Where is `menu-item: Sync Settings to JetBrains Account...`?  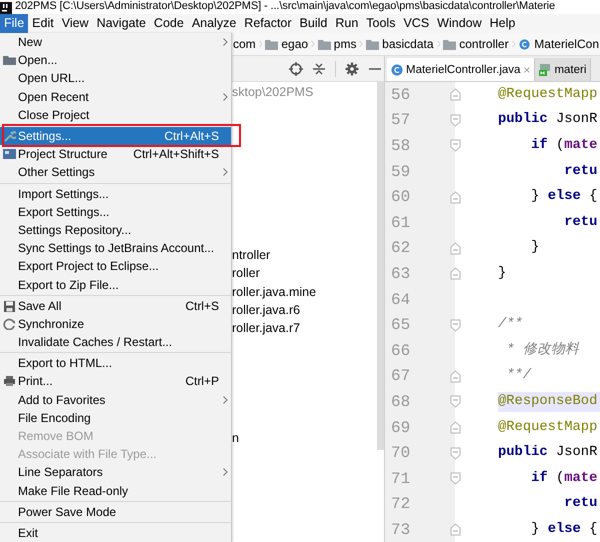
menu-item: Sync Settings to JetBrains Account... is located at coordinates (115, 248).